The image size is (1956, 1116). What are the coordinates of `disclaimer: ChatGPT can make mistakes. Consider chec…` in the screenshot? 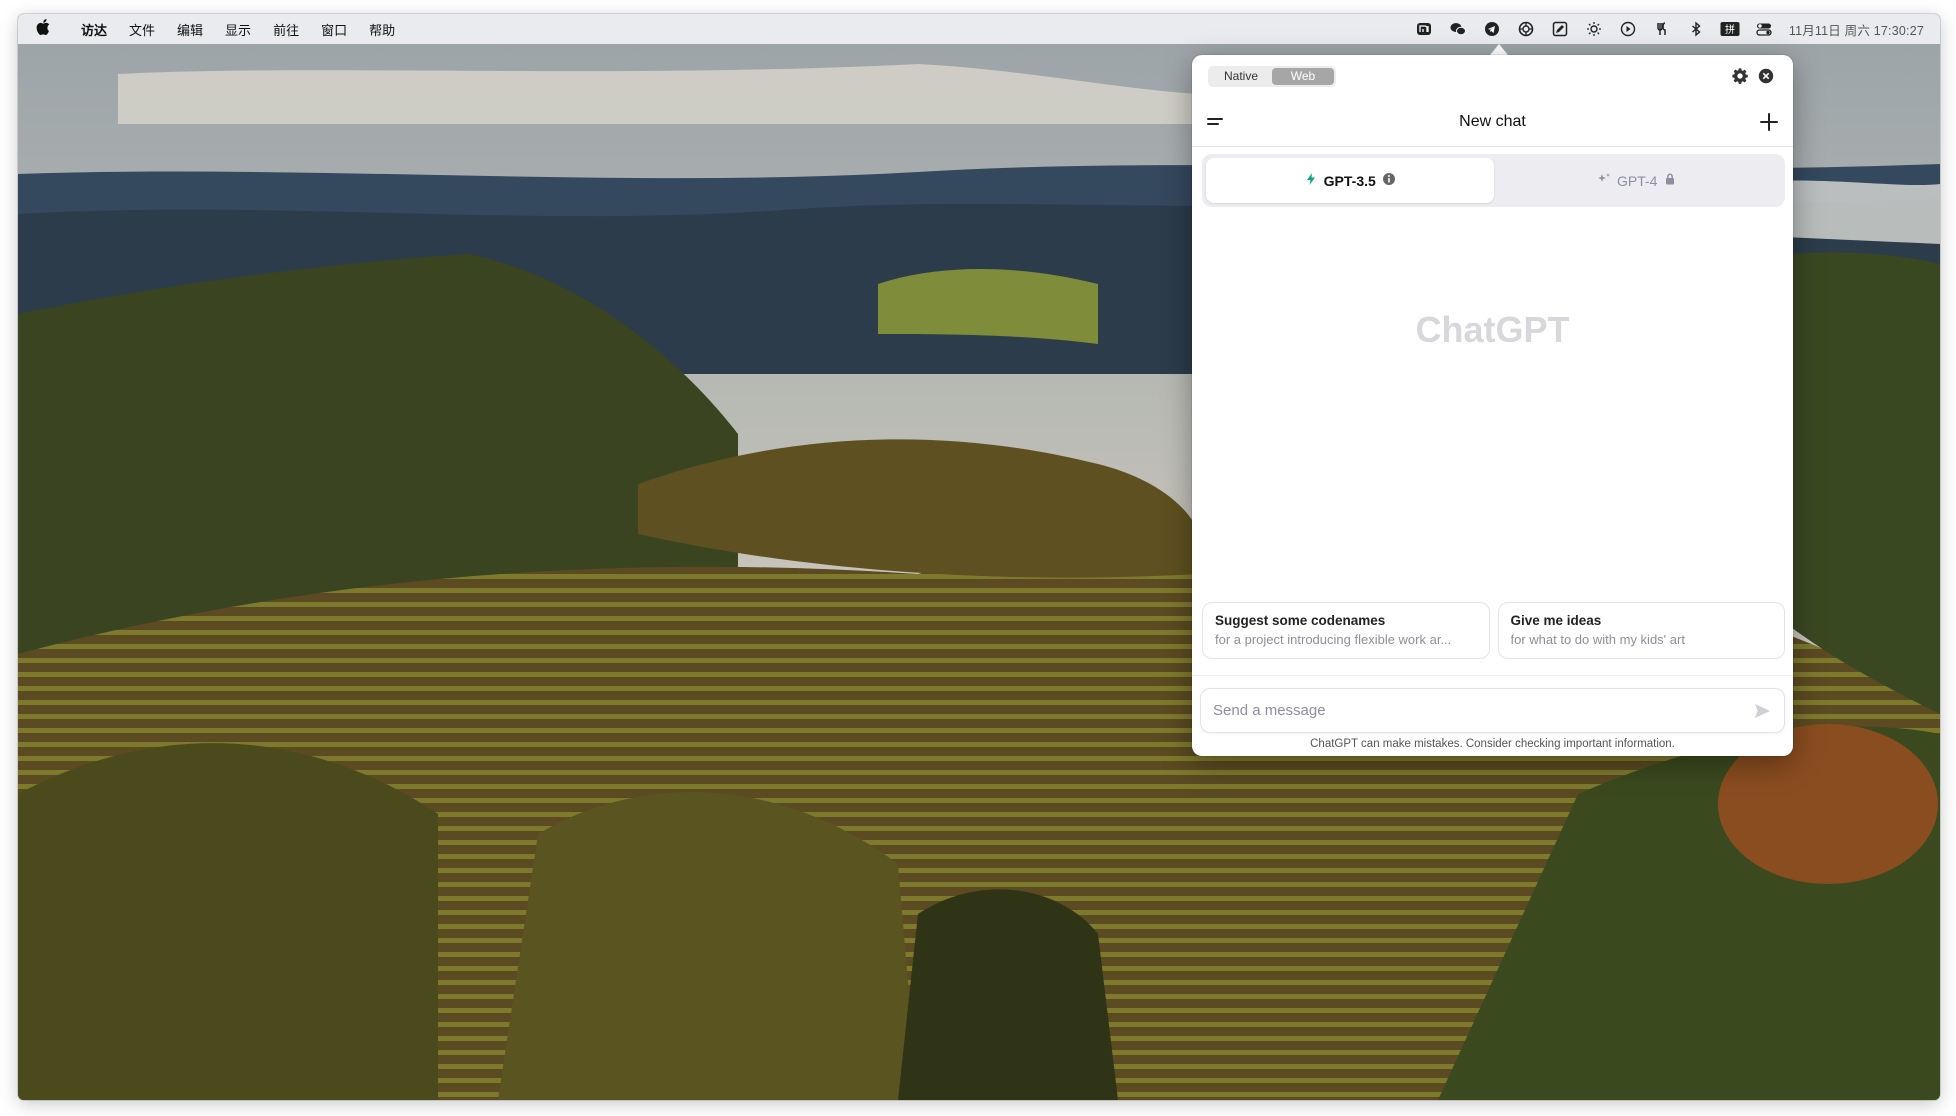 It's located at (1492, 744).